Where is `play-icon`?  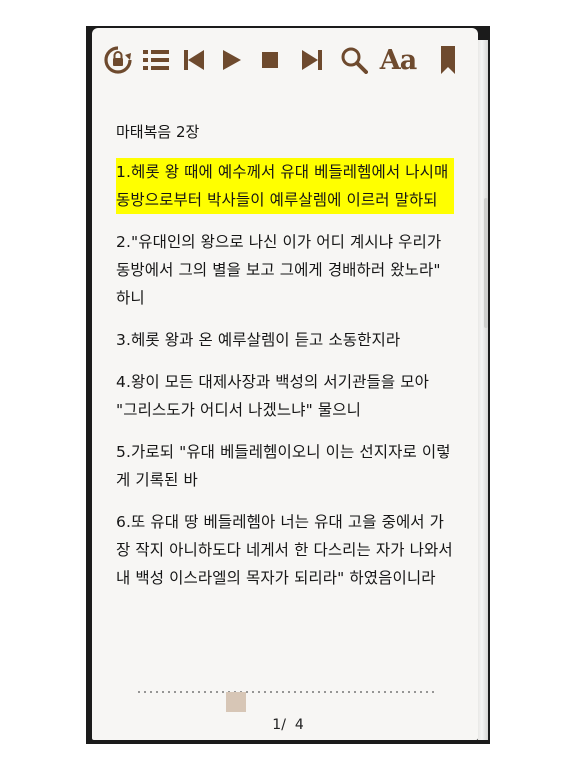 play-icon is located at coordinates (232, 60).